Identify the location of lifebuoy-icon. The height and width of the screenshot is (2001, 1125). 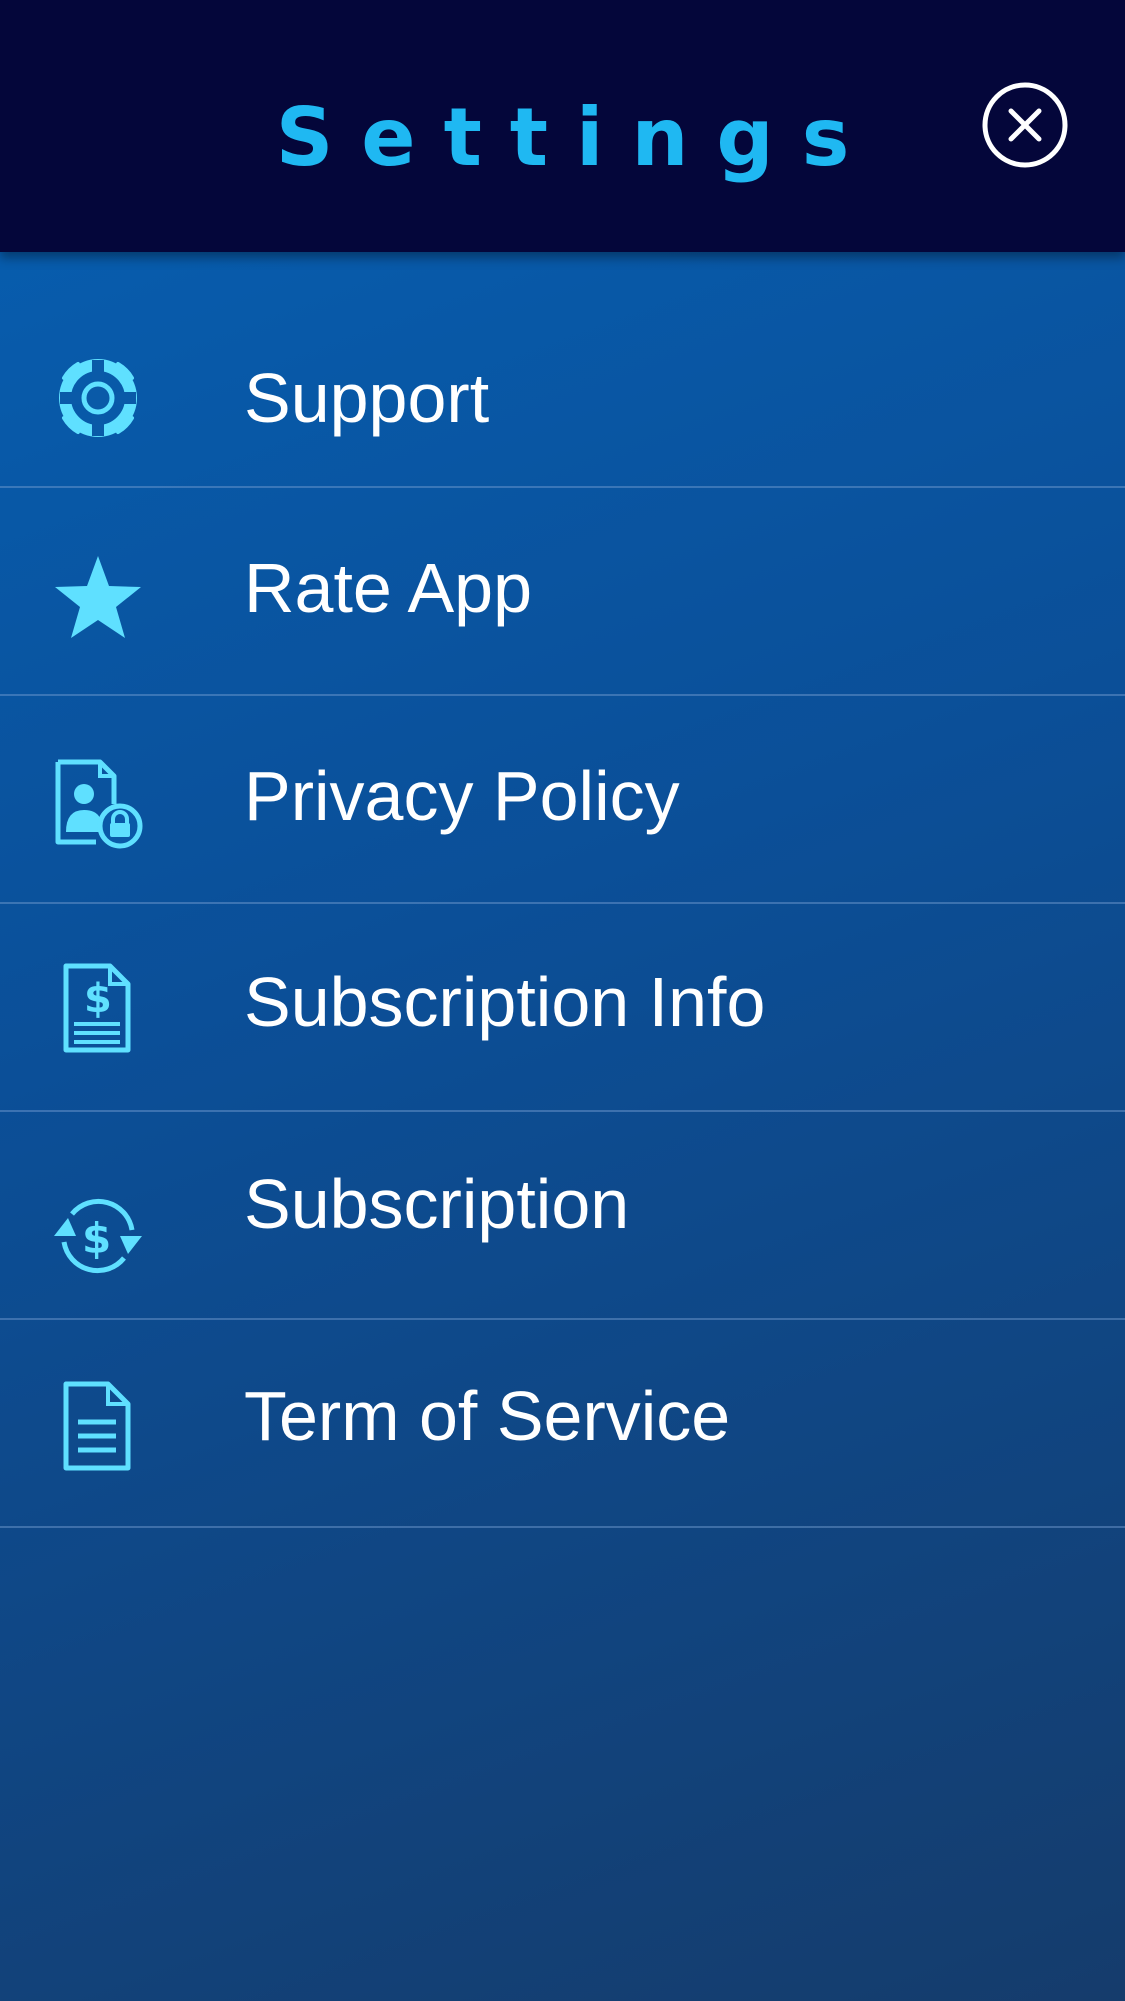
(98, 398).